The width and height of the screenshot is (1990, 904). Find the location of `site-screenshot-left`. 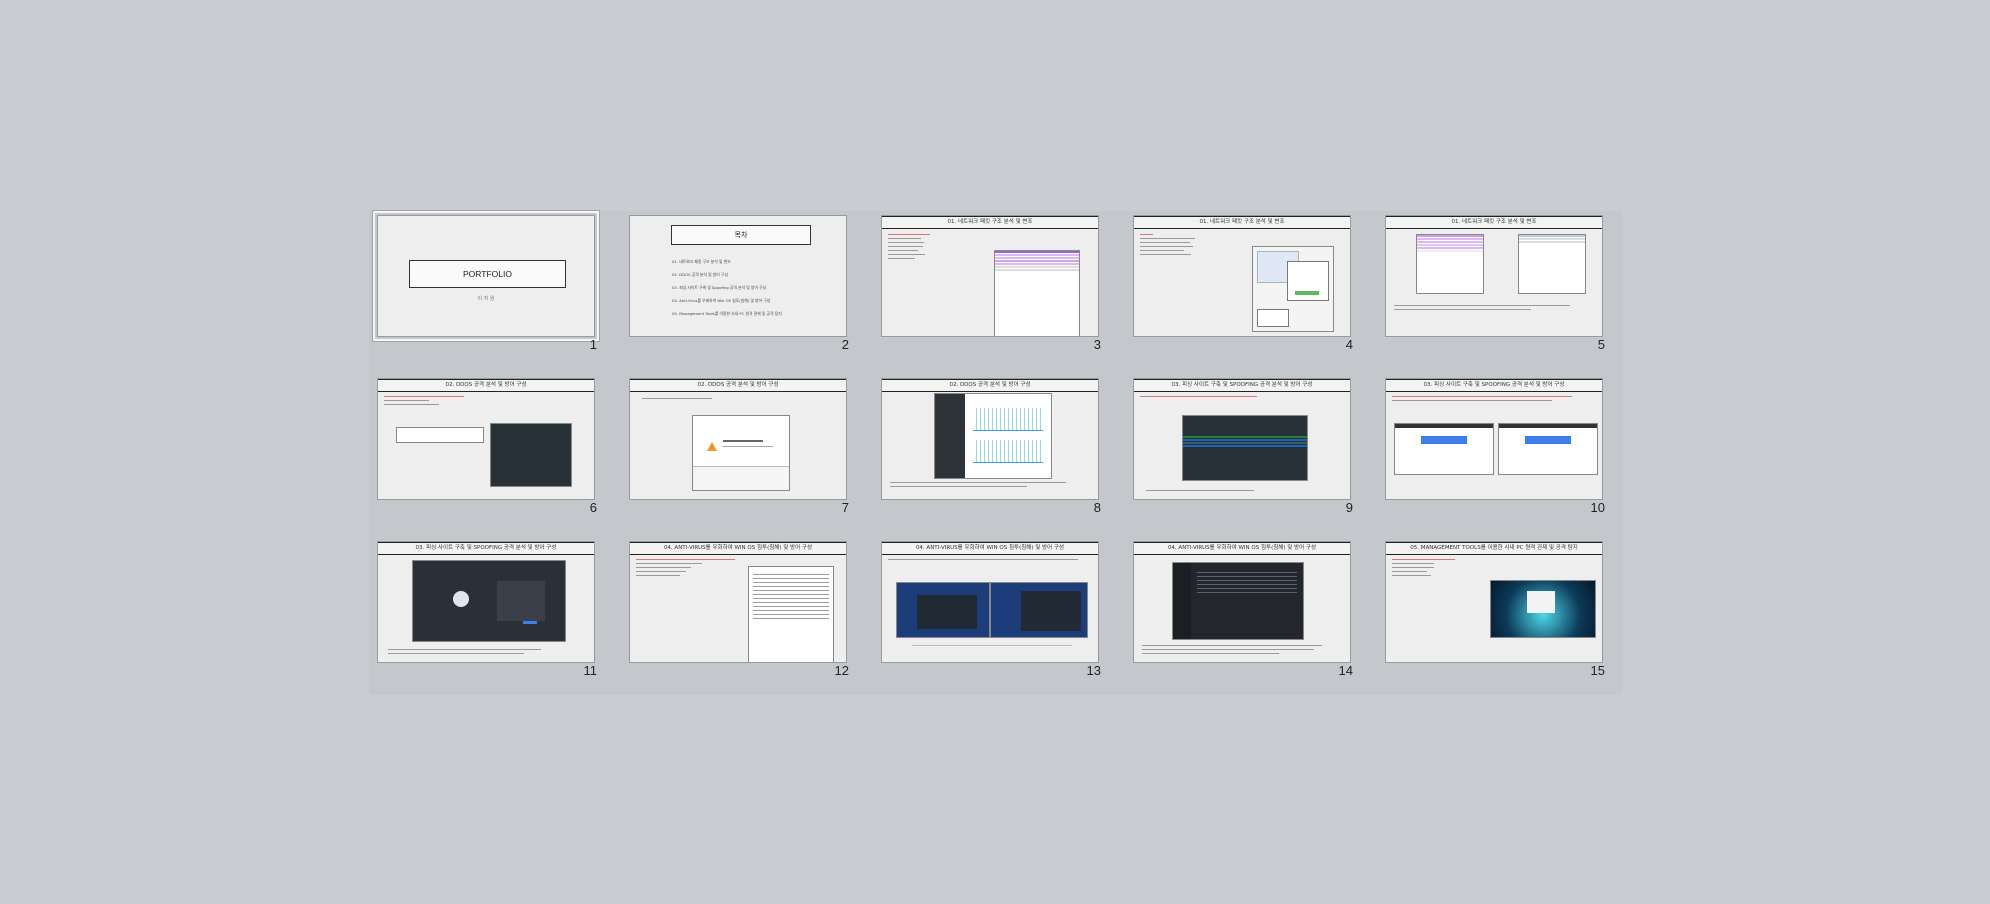

site-screenshot-left is located at coordinates (1444, 449).